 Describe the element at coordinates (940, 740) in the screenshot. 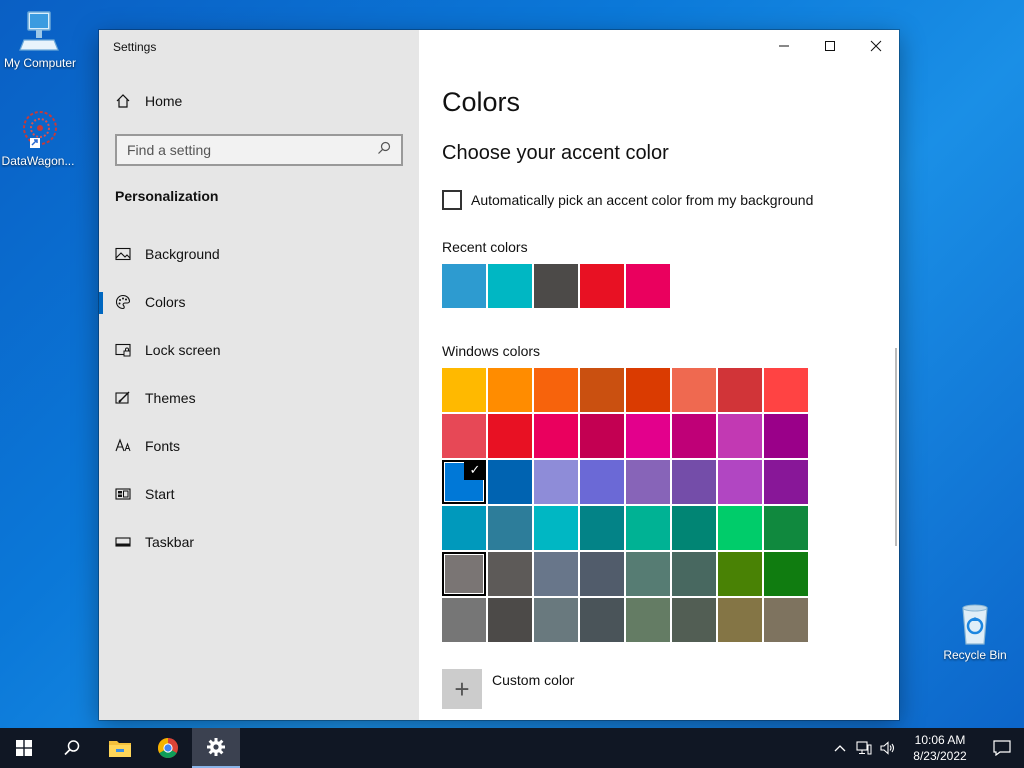

I see `clock-time: 10:06 AM` at that location.